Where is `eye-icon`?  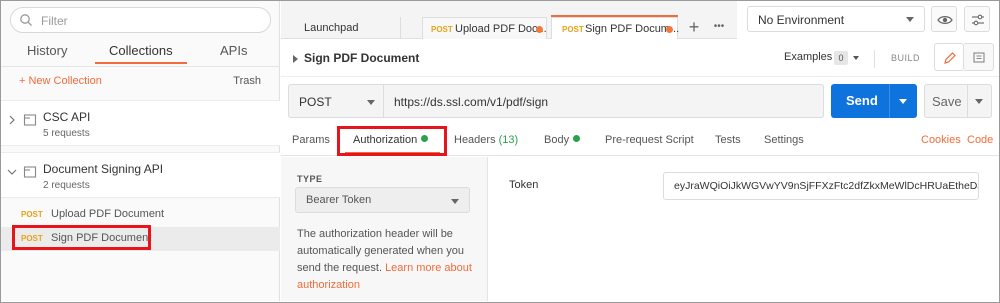
eye-icon is located at coordinates (945, 20).